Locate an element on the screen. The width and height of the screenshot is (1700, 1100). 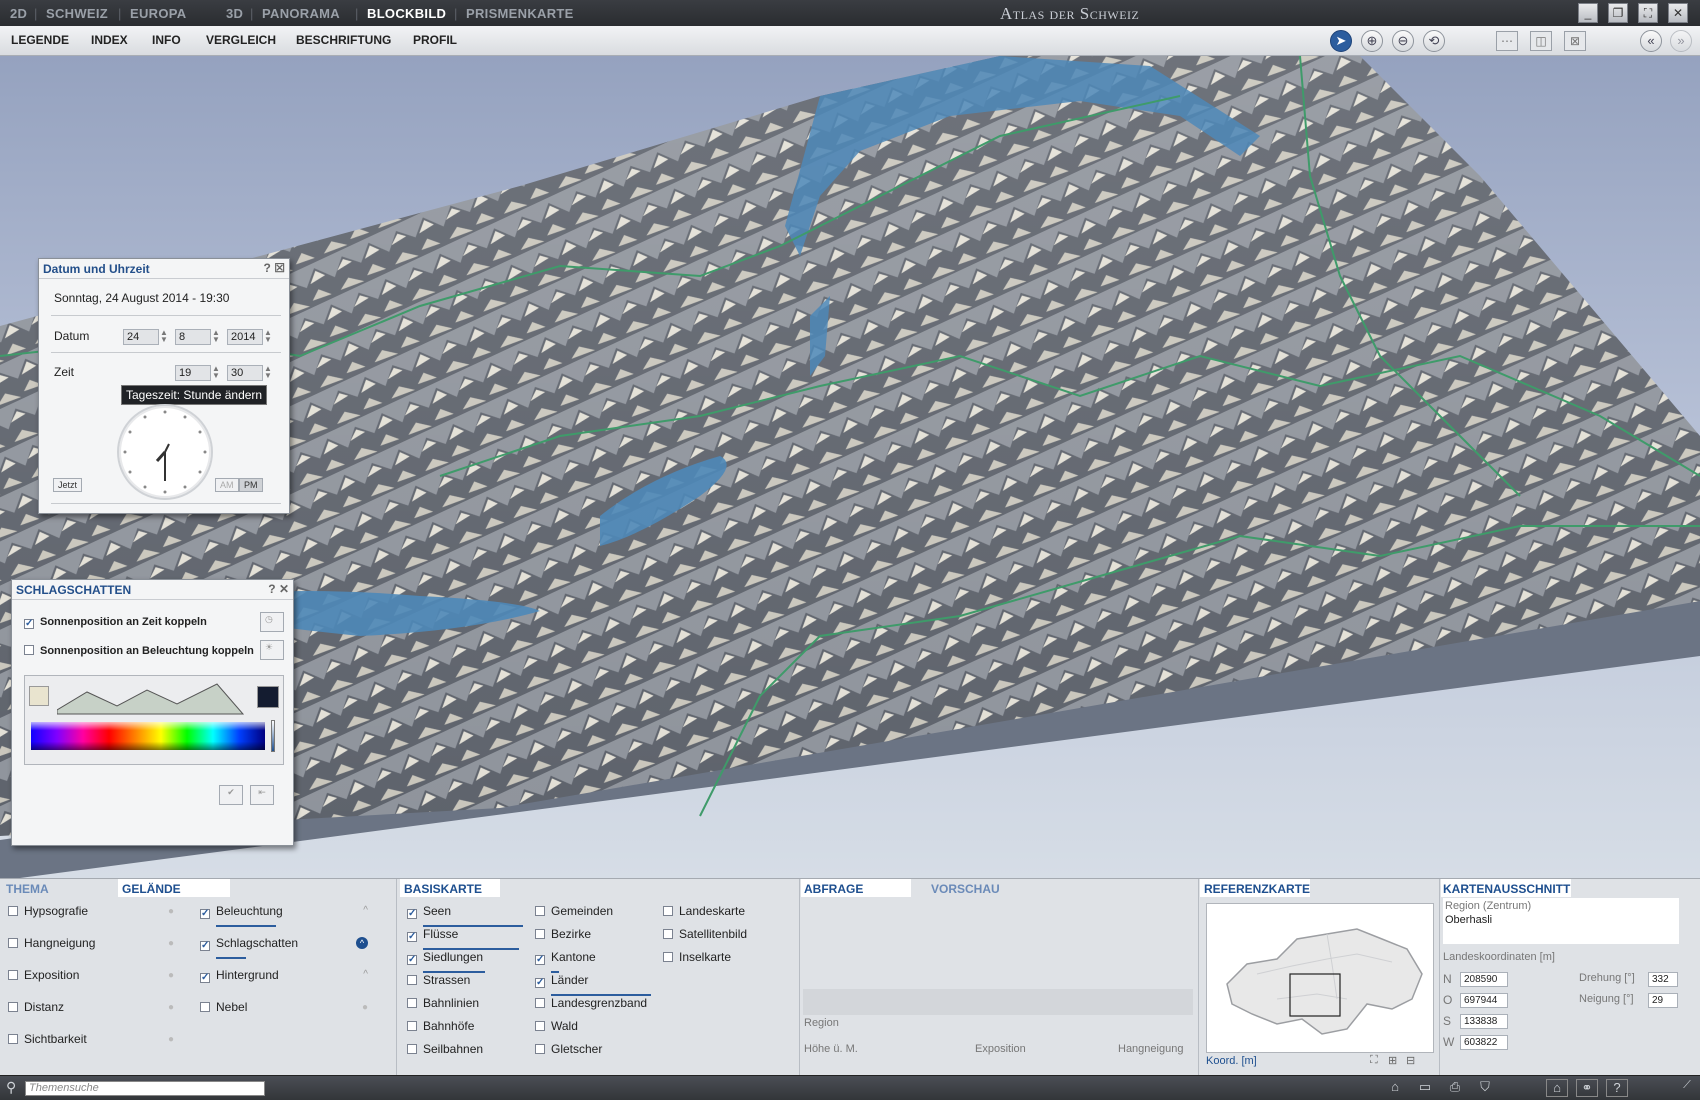
brightness-slider is located at coordinates (273, 736).